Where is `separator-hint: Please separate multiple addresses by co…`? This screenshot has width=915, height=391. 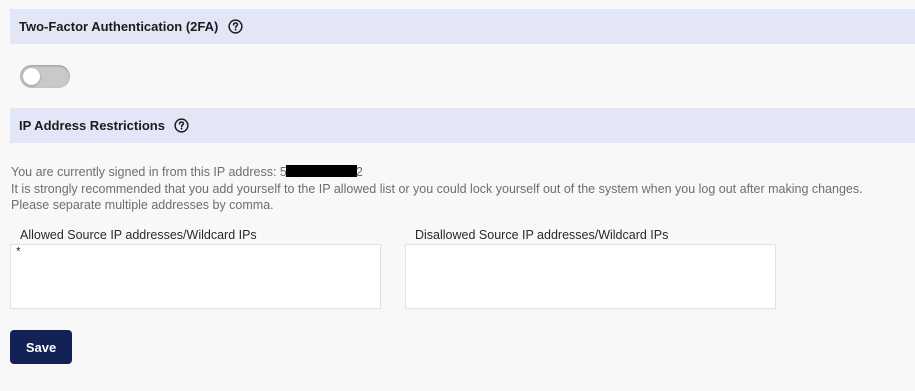
separator-hint: Please separate multiple addresses by co… is located at coordinates (142, 205).